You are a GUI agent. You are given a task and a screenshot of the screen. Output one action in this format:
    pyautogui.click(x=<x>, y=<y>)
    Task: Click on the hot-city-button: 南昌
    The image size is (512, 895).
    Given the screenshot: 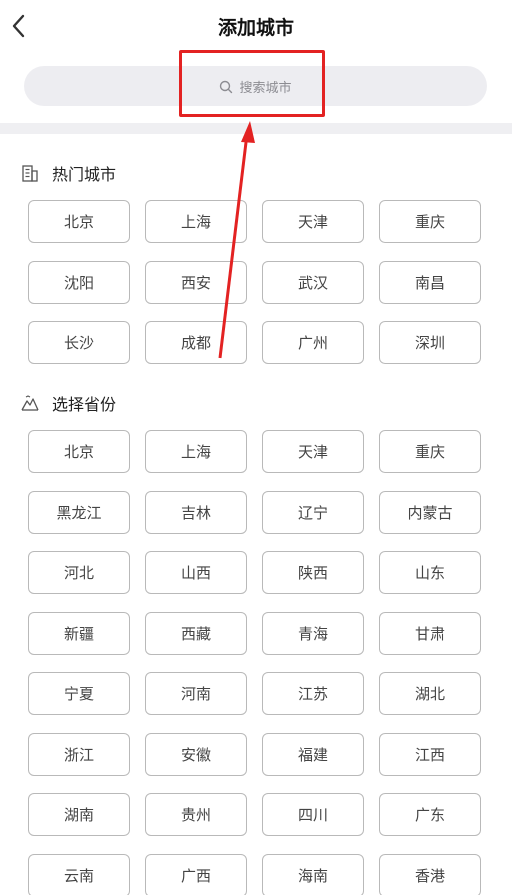 What is the action you would take?
    pyautogui.click(x=430, y=282)
    